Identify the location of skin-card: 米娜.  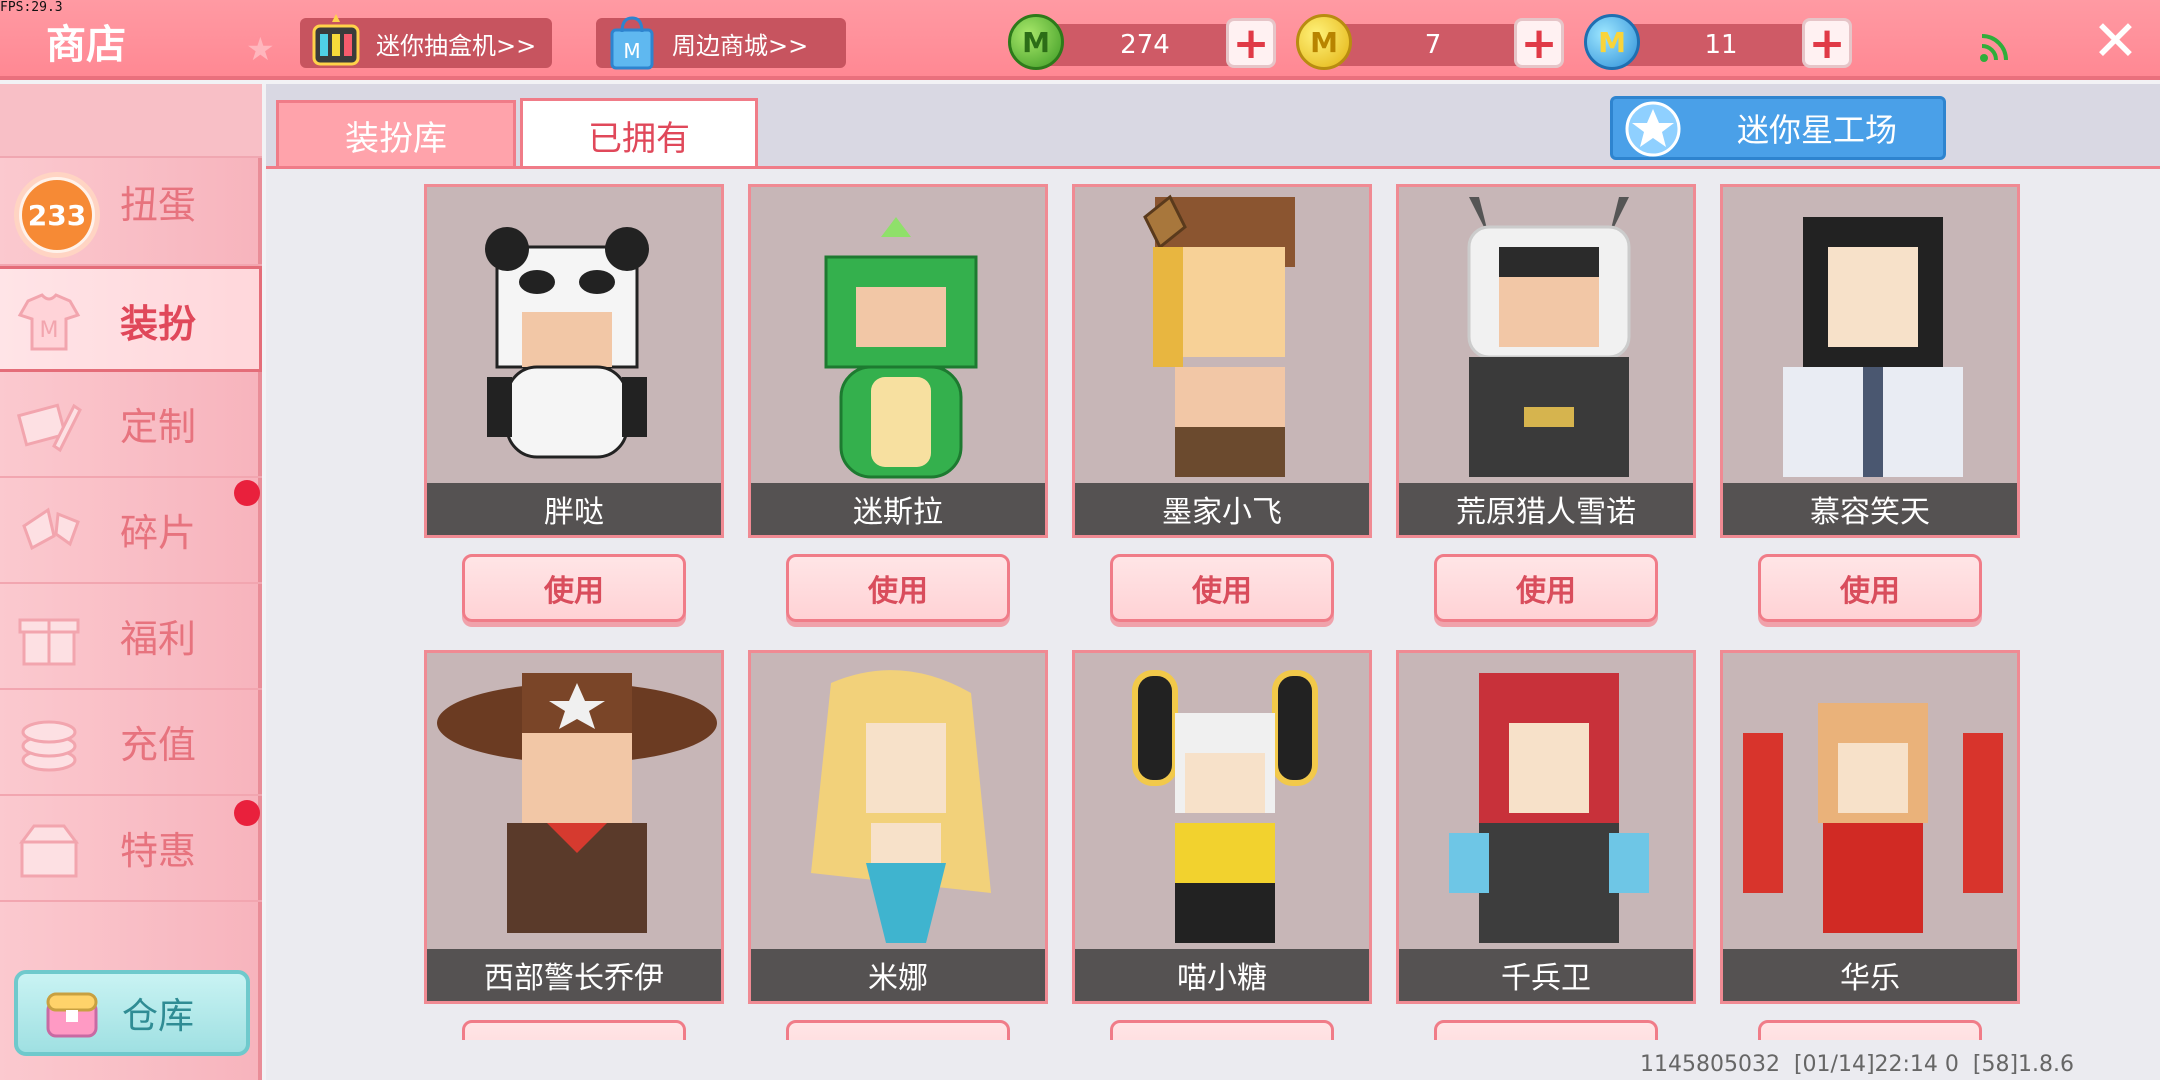
(898, 827).